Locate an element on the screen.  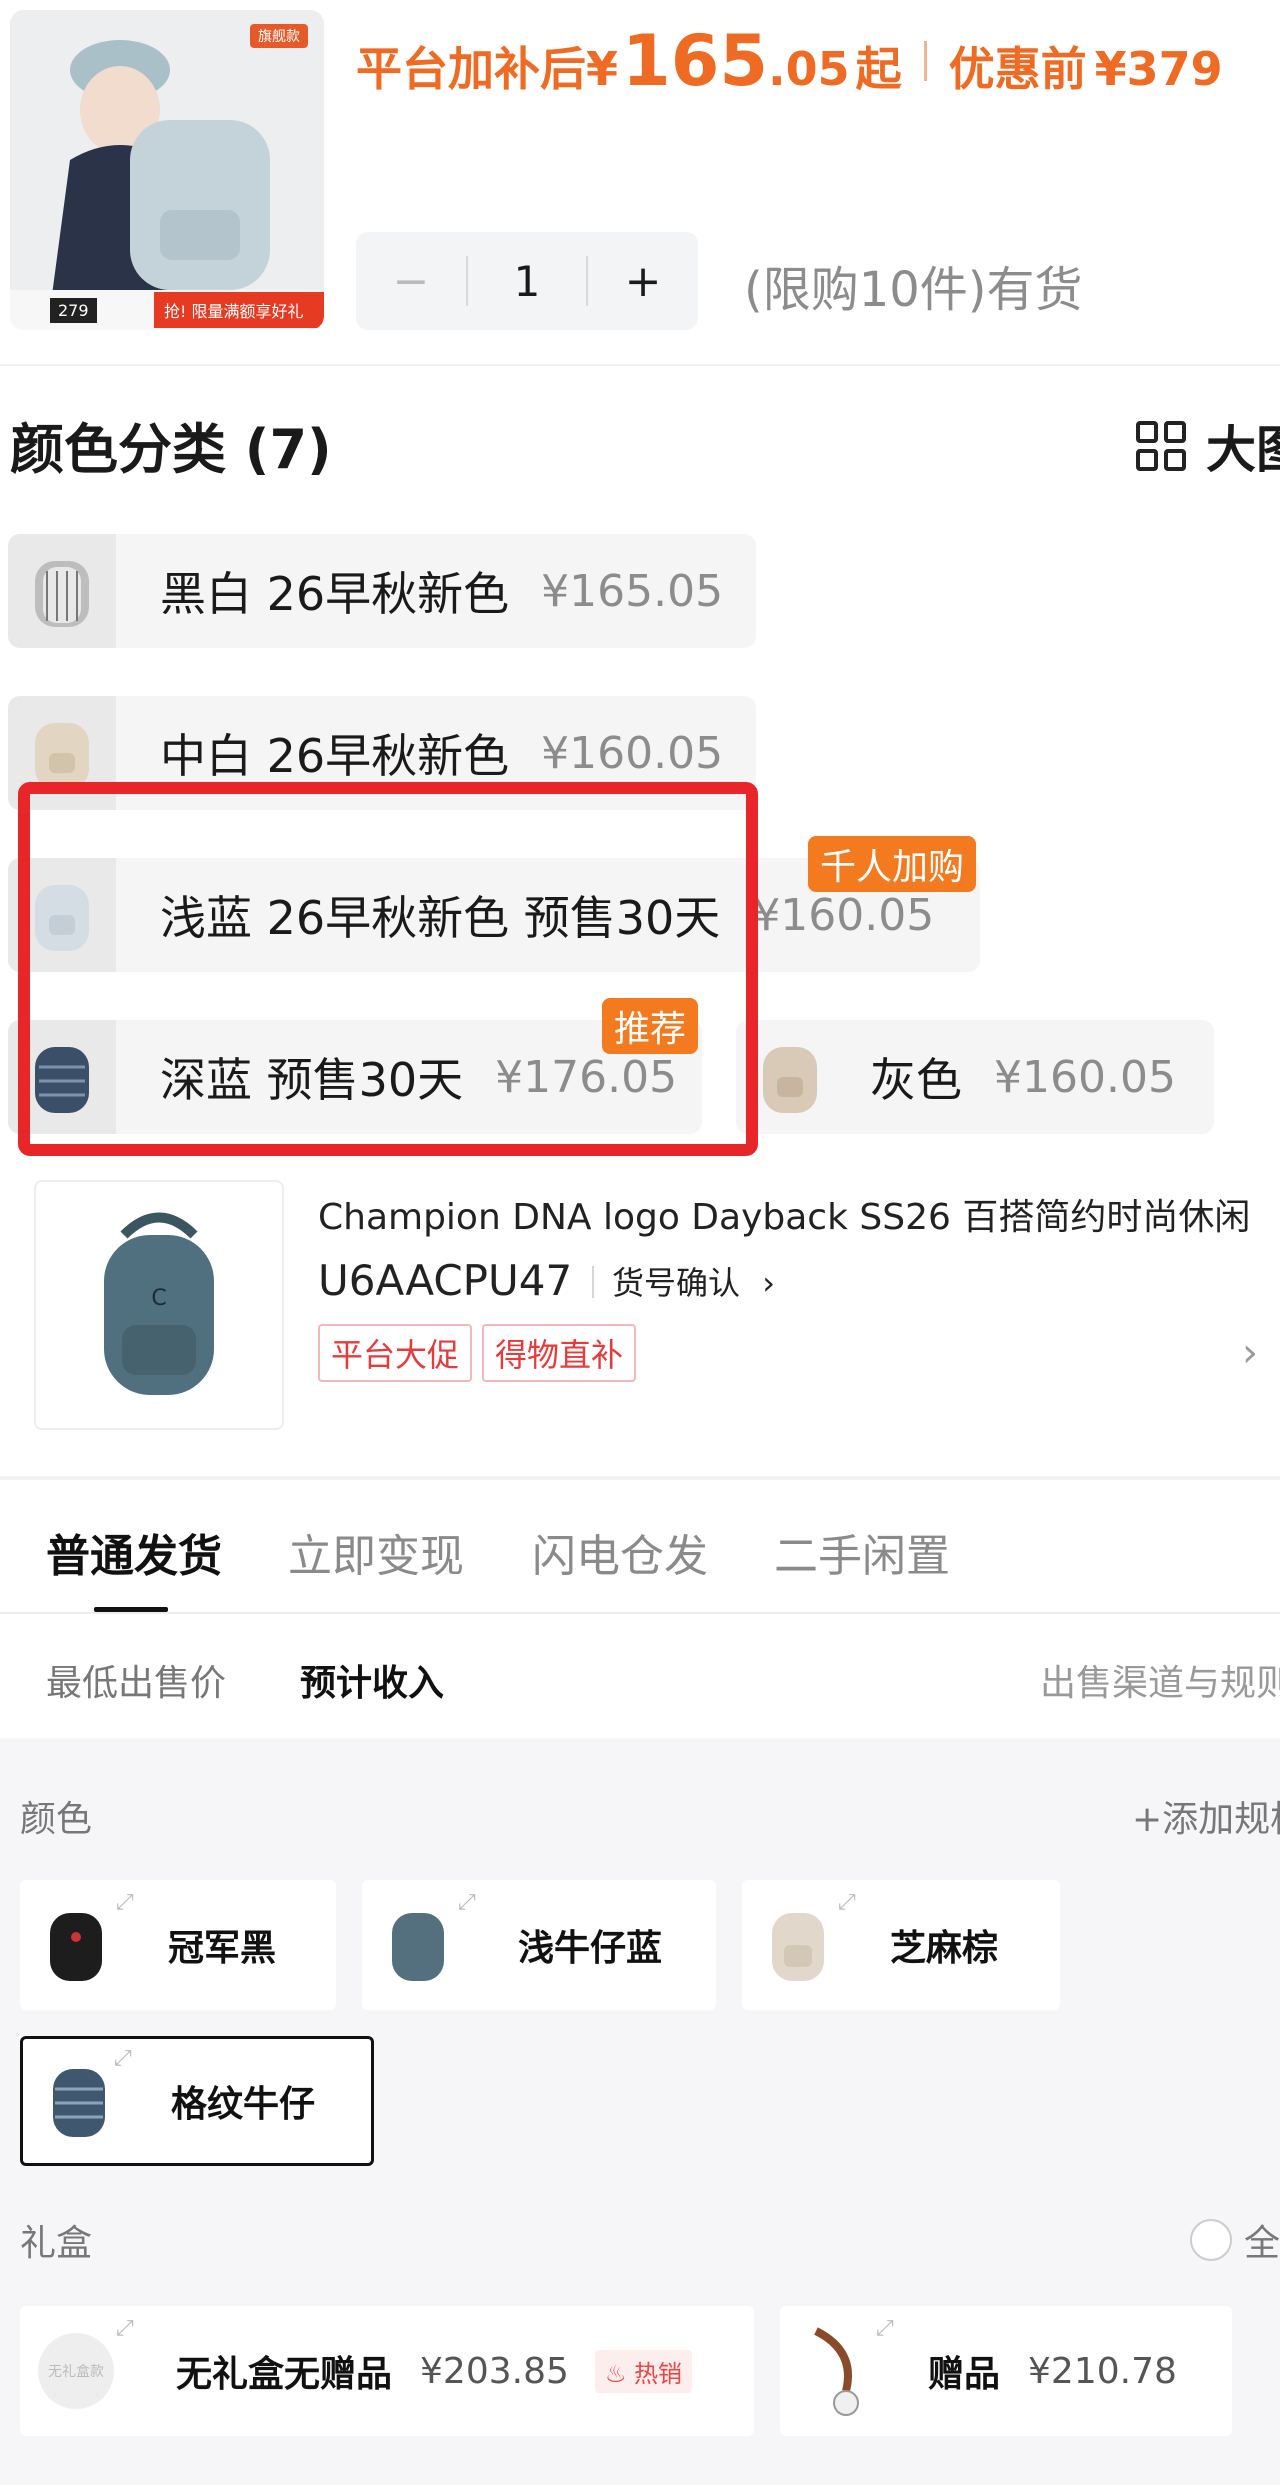
thumb-banner: 279 抢! 限量满额享好礼 is located at coordinates (167, 310).